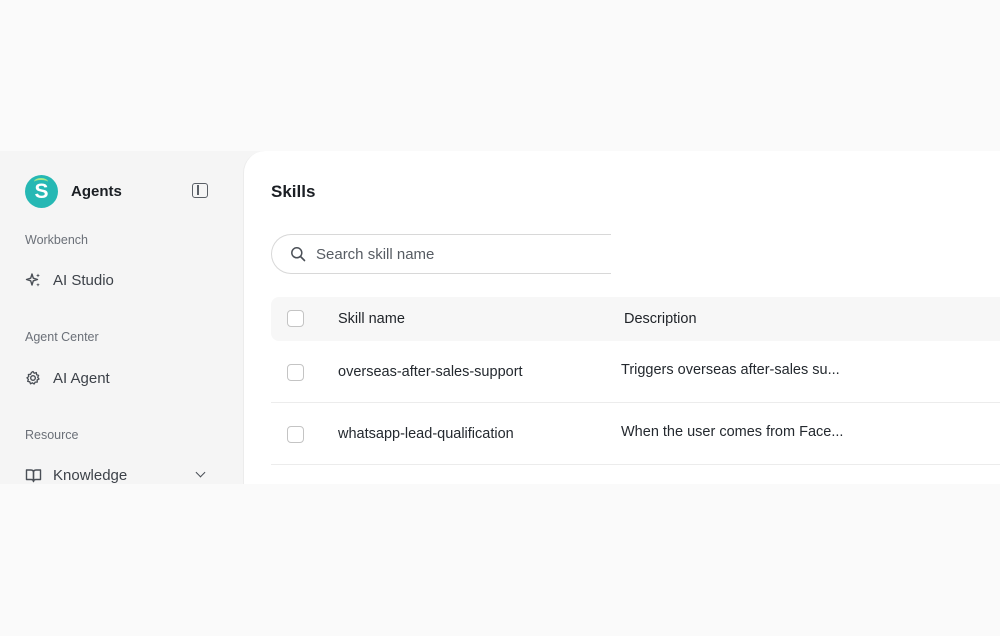  I want to click on sparkles-icon, so click(33, 280).